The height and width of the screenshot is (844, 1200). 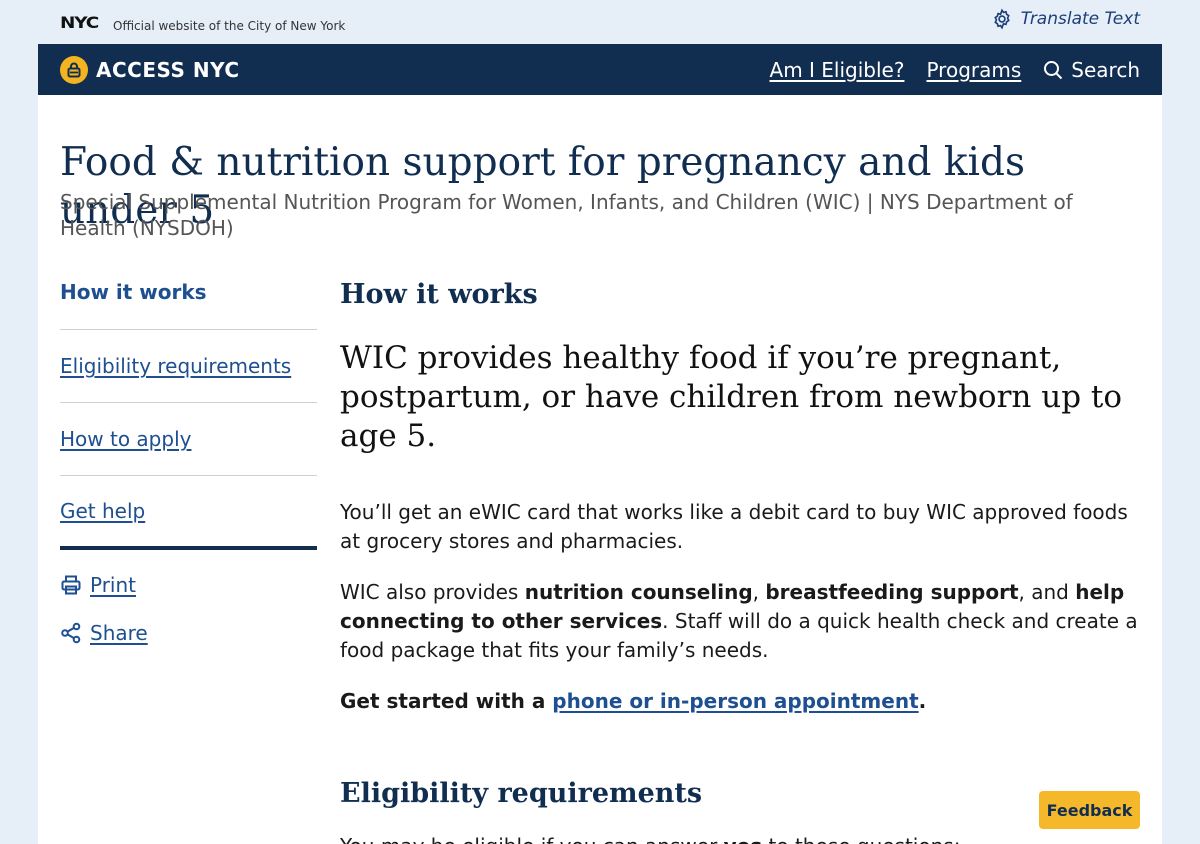 I want to click on sidebar-item-eligibility: Eligibility requirements, so click(x=188, y=366).